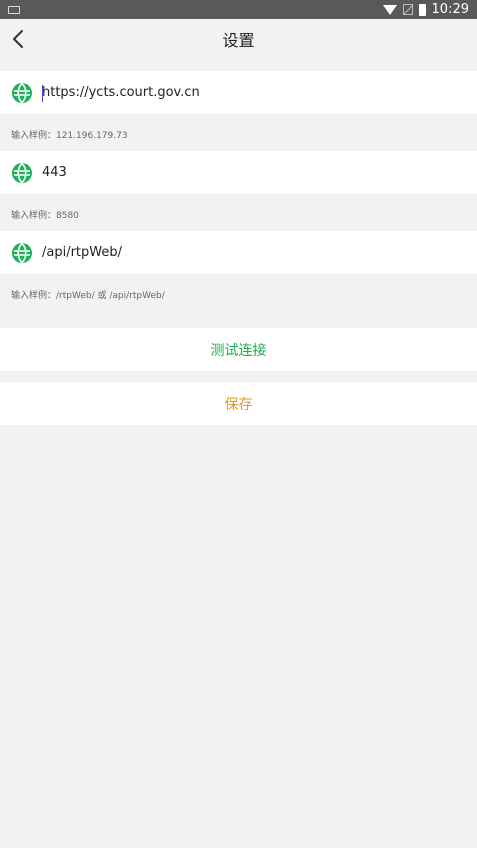  I want to click on host-row, so click(238, 92).